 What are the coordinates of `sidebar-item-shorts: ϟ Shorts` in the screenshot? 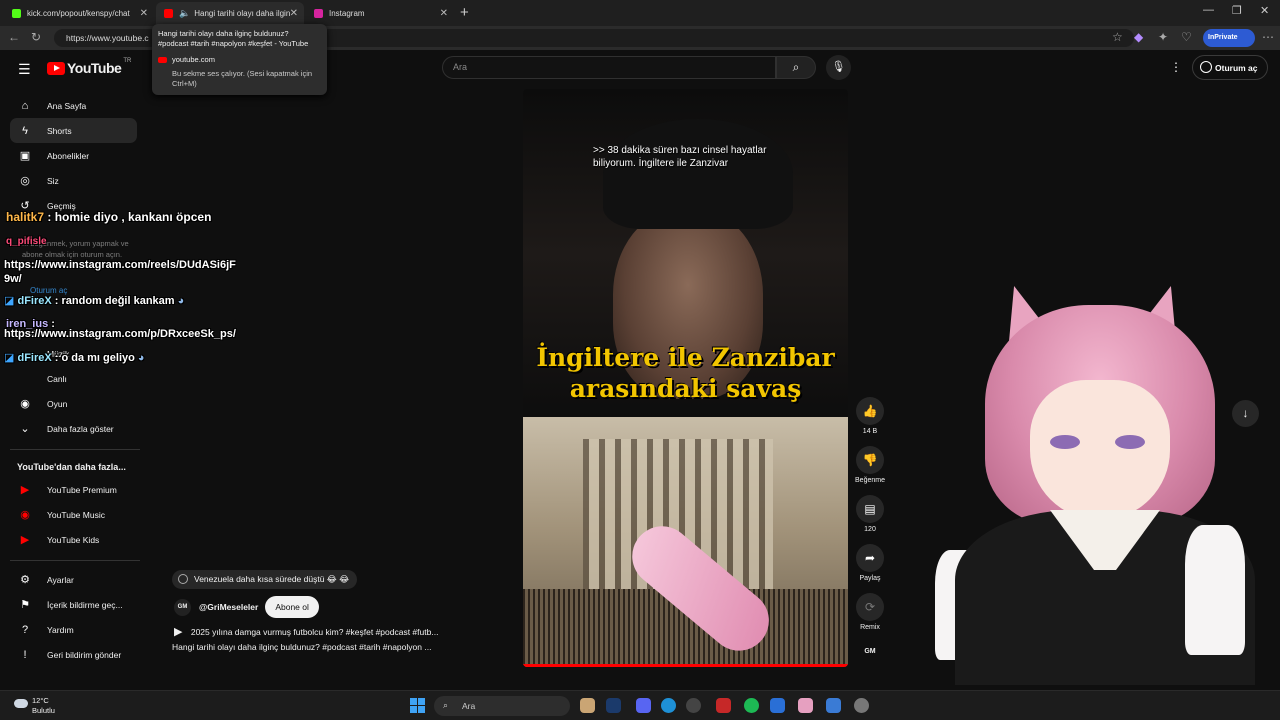 It's located at (73, 130).